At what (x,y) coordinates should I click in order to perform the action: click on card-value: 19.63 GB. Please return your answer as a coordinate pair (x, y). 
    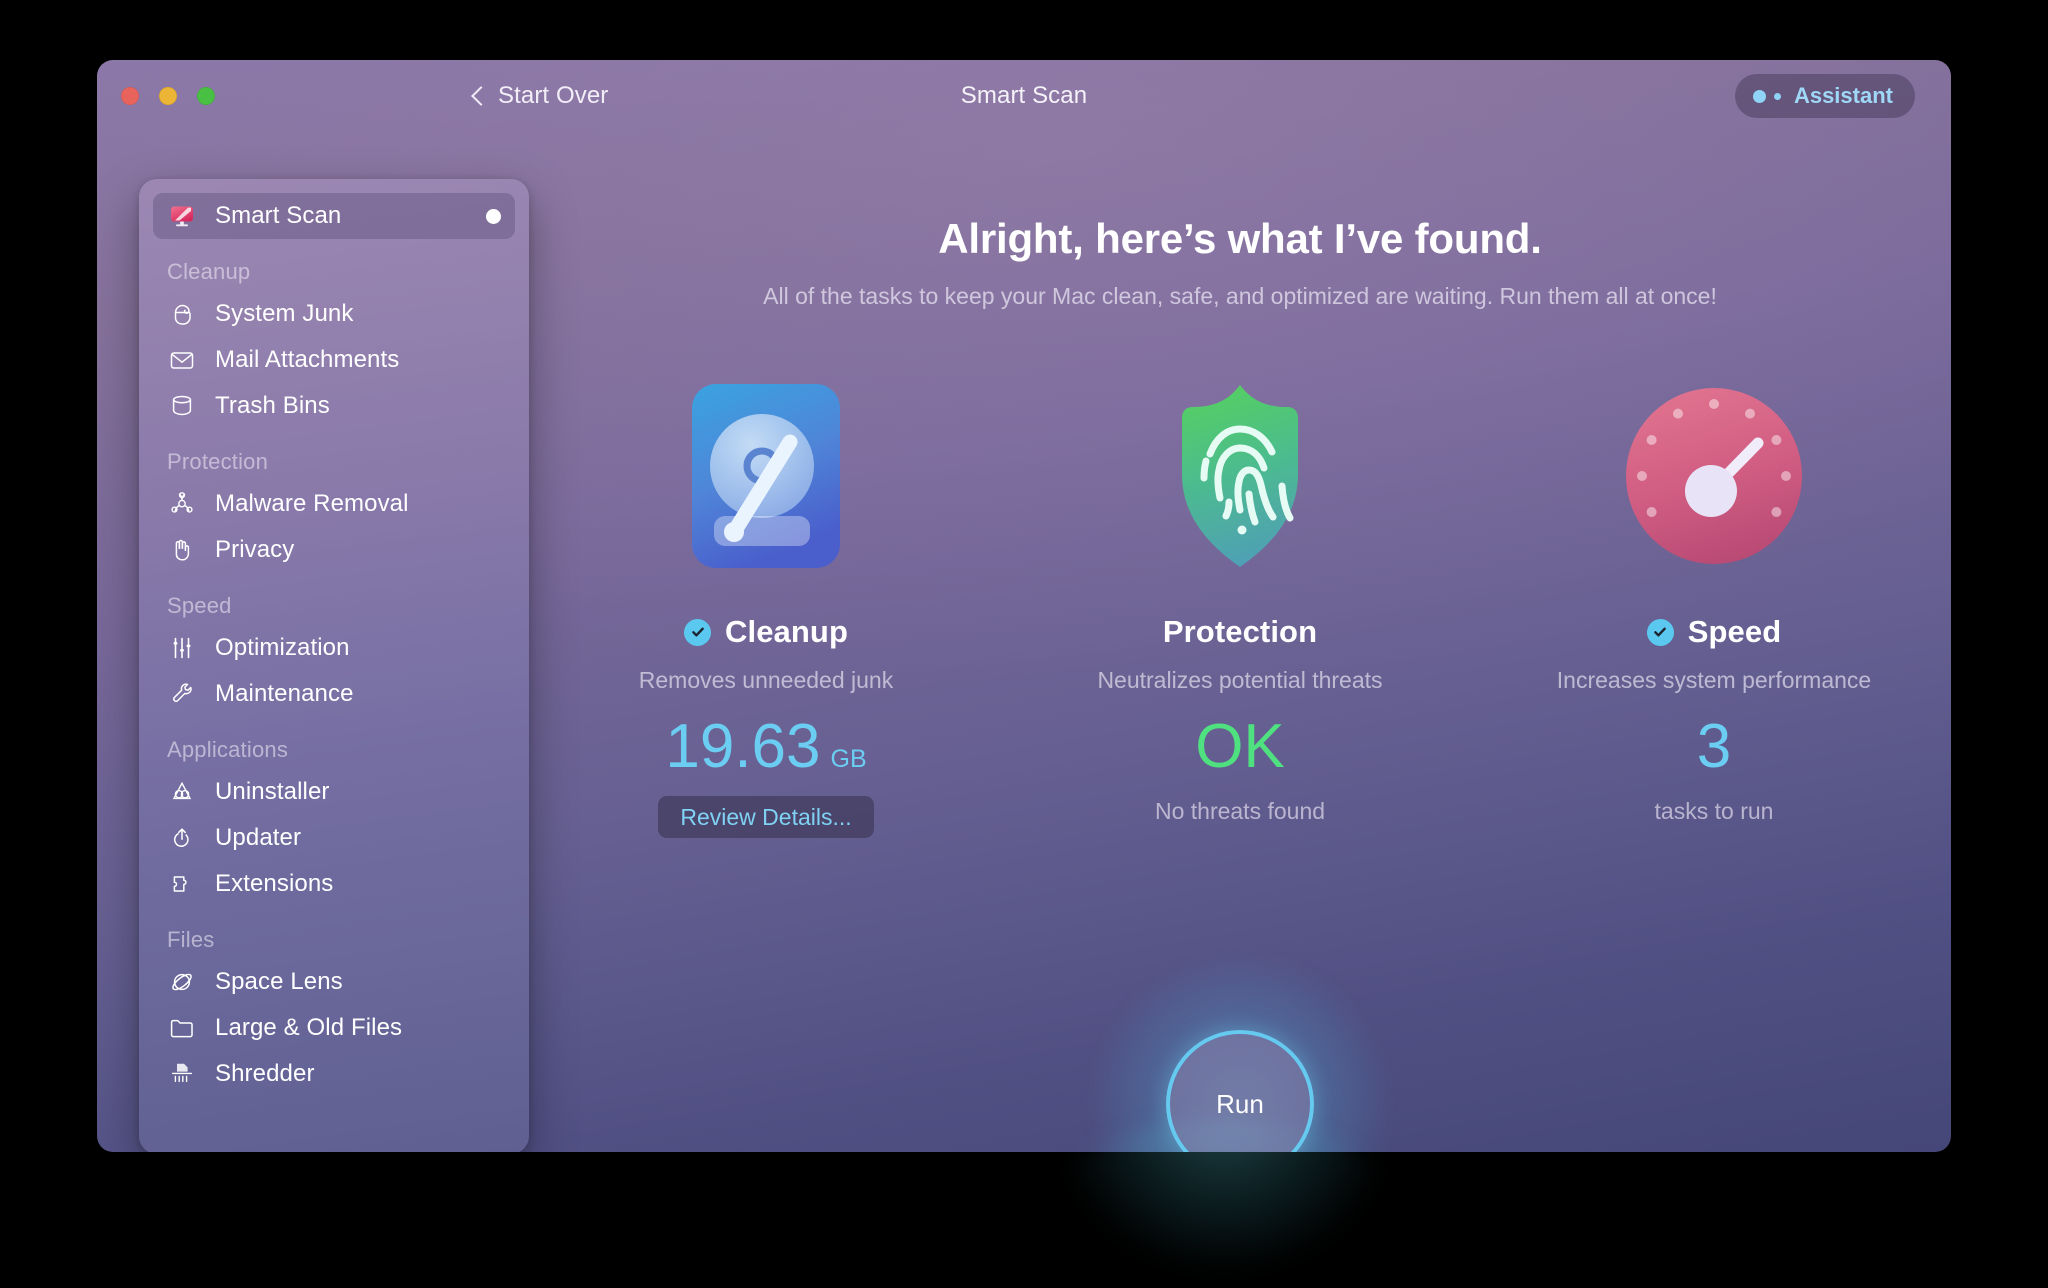
    Looking at the image, I should click on (765, 747).